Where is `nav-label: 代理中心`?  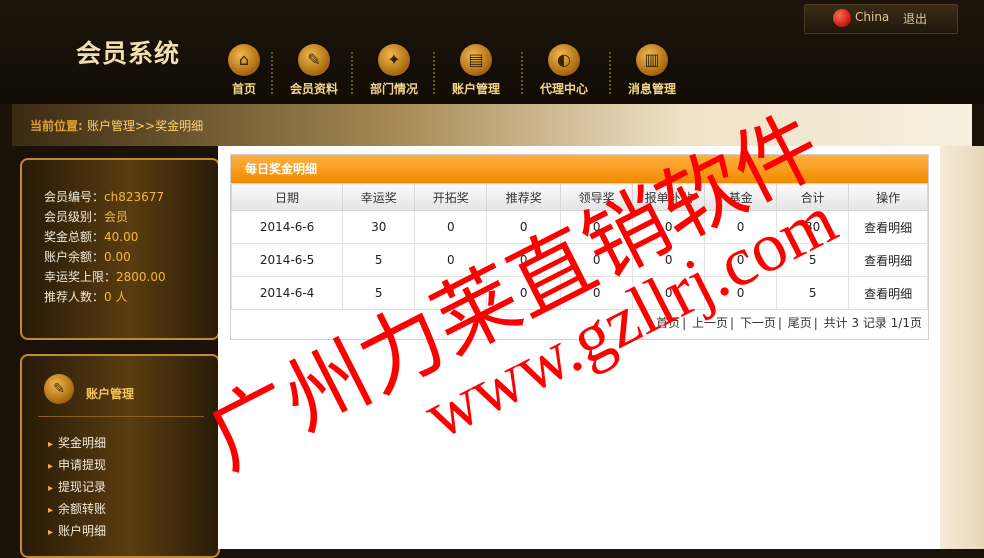
nav-label: 代理中心 is located at coordinates (563, 89).